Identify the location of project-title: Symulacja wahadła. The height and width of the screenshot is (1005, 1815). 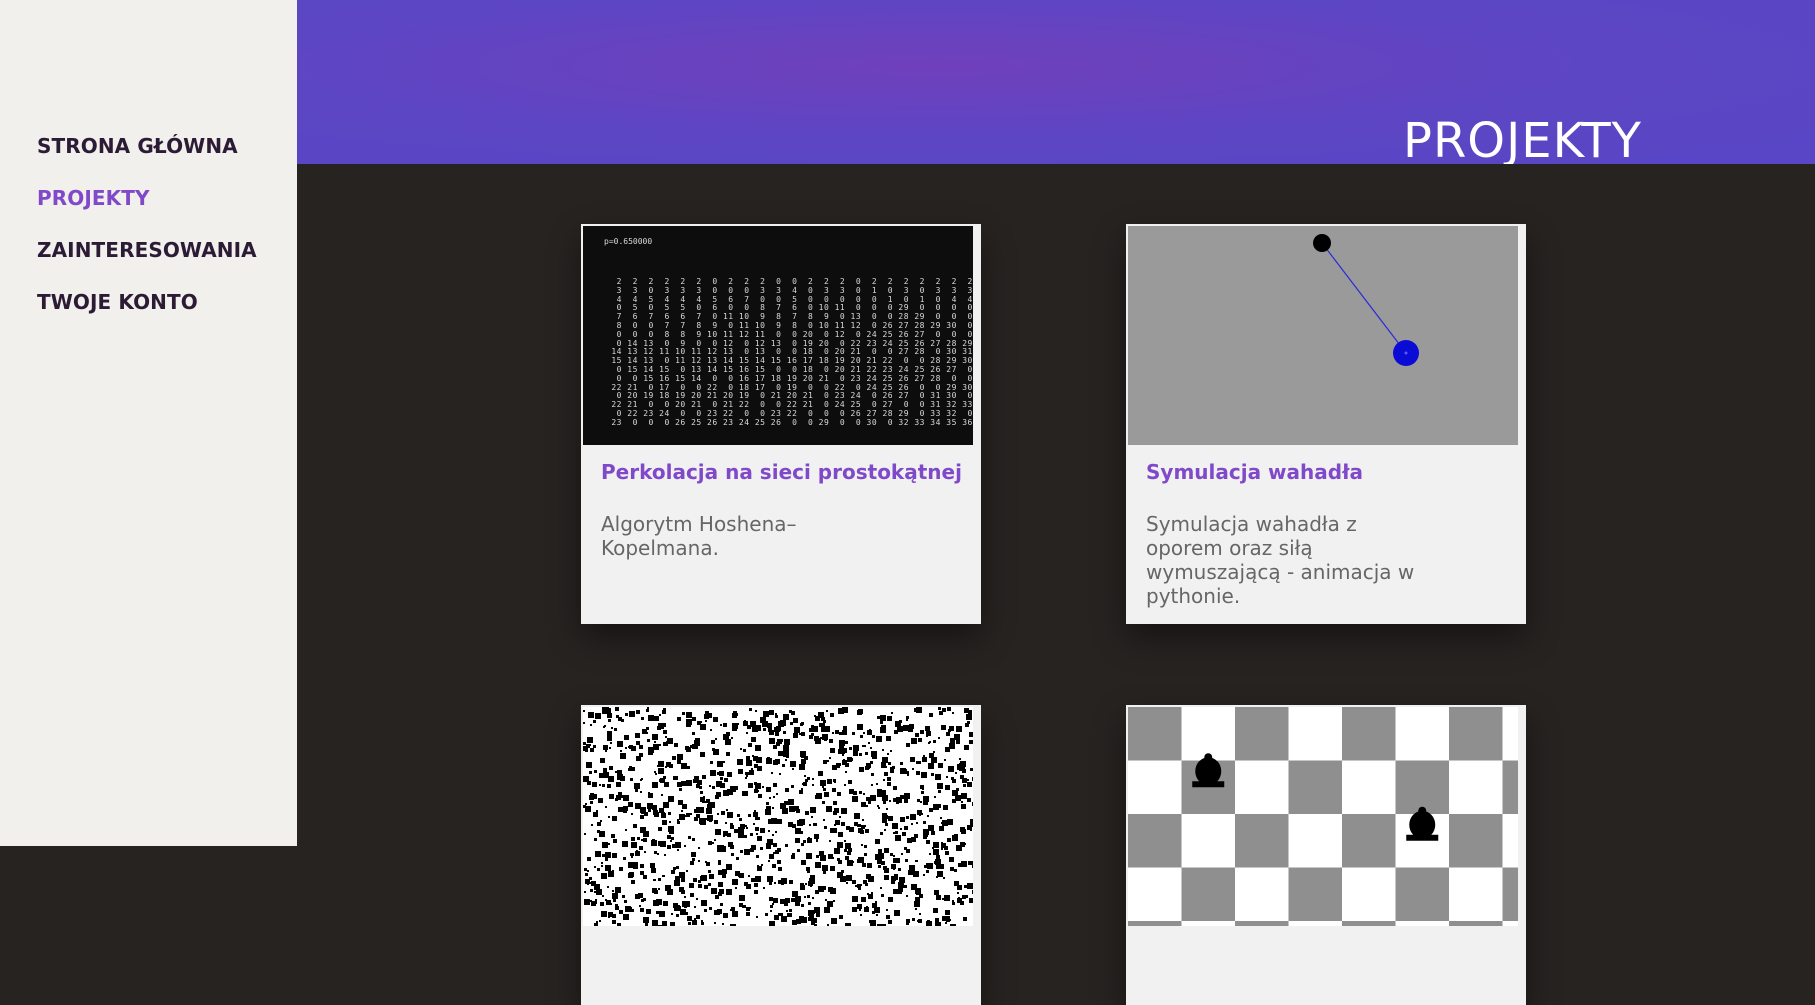
(1254, 472).